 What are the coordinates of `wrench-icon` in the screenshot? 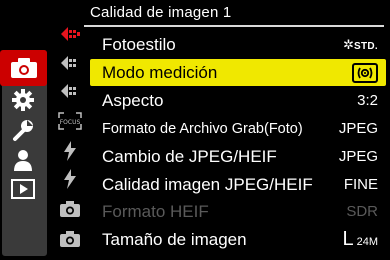 It's located at (22, 130).